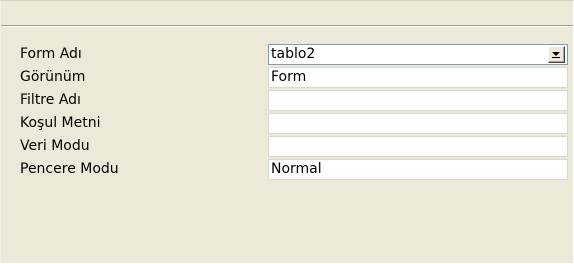 The width and height of the screenshot is (574, 264). I want to click on chevron-down-icon, so click(556, 54).